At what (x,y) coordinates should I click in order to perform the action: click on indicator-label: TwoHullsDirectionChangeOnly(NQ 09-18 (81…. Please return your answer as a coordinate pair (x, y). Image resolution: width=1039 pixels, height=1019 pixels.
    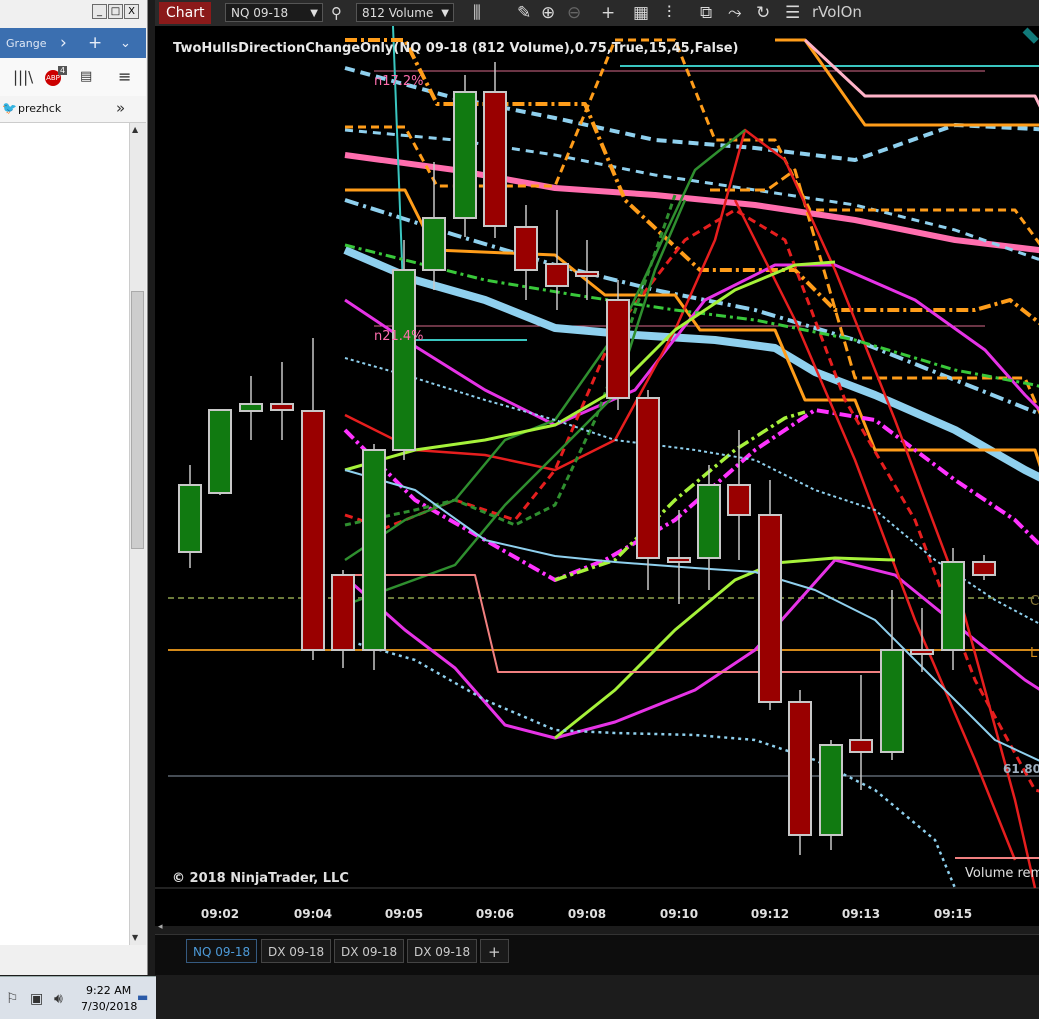
    Looking at the image, I should click on (456, 48).